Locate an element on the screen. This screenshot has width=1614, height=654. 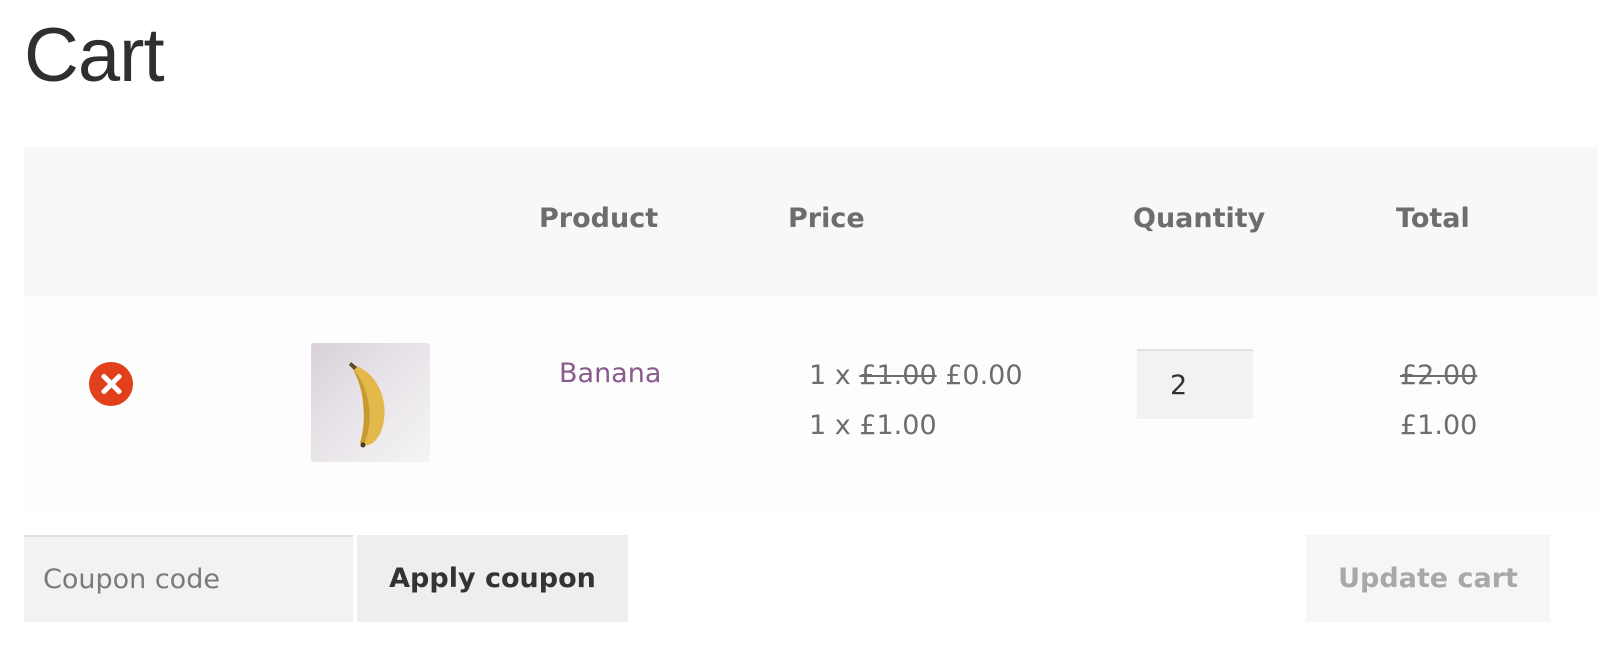
header-quantity: Quantity is located at coordinates (1199, 218).